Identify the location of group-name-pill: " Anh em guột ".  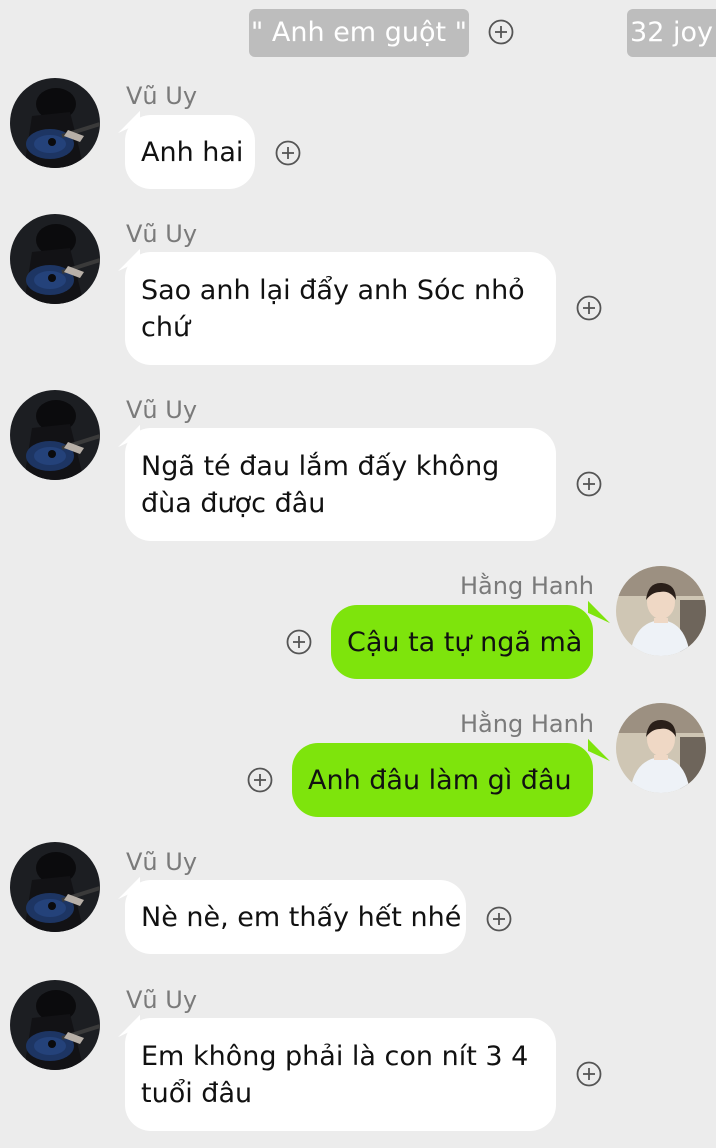
(359, 33).